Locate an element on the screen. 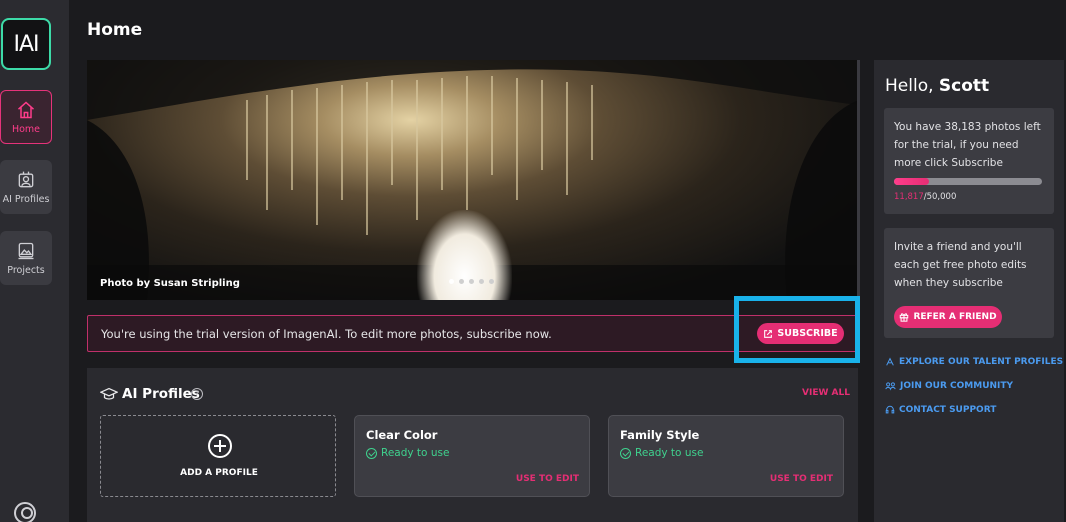 The width and height of the screenshot is (1066, 522). usage-progress-bar is located at coordinates (968, 181).